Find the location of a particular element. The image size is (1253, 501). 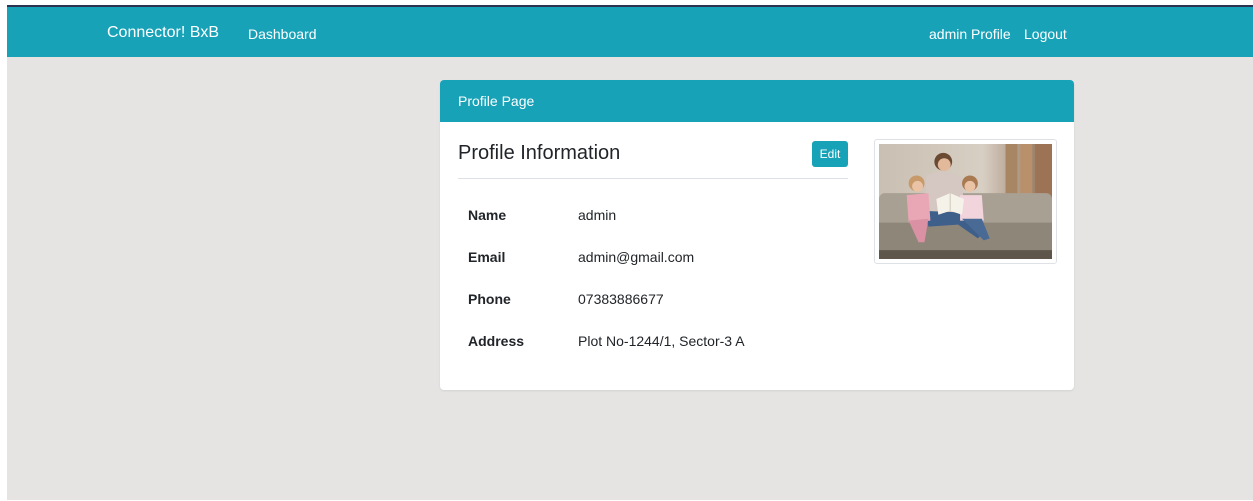

info-label: Phone is located at coordinates (489, 299).